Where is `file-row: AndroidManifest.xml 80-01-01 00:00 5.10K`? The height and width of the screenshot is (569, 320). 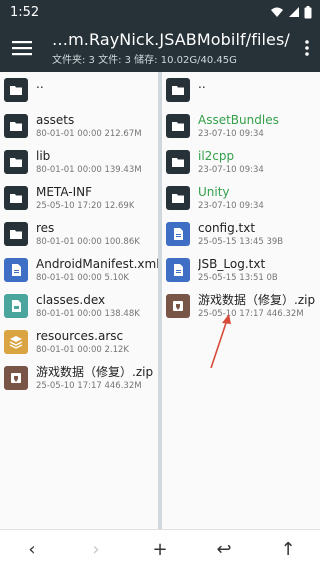 file-row: AndroidManifest.xml 80-01-01 00:00 5.10K is located at coordinates (79, 273).